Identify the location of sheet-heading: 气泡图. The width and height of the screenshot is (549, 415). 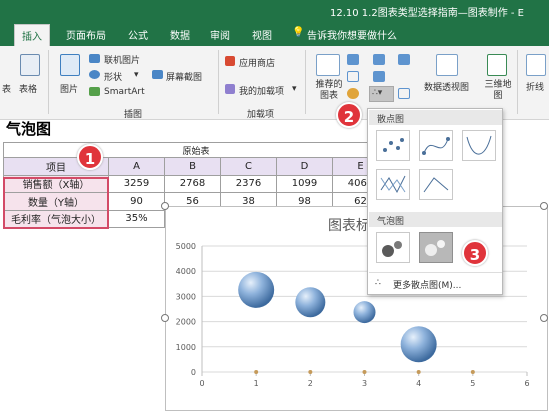
(29, 129).